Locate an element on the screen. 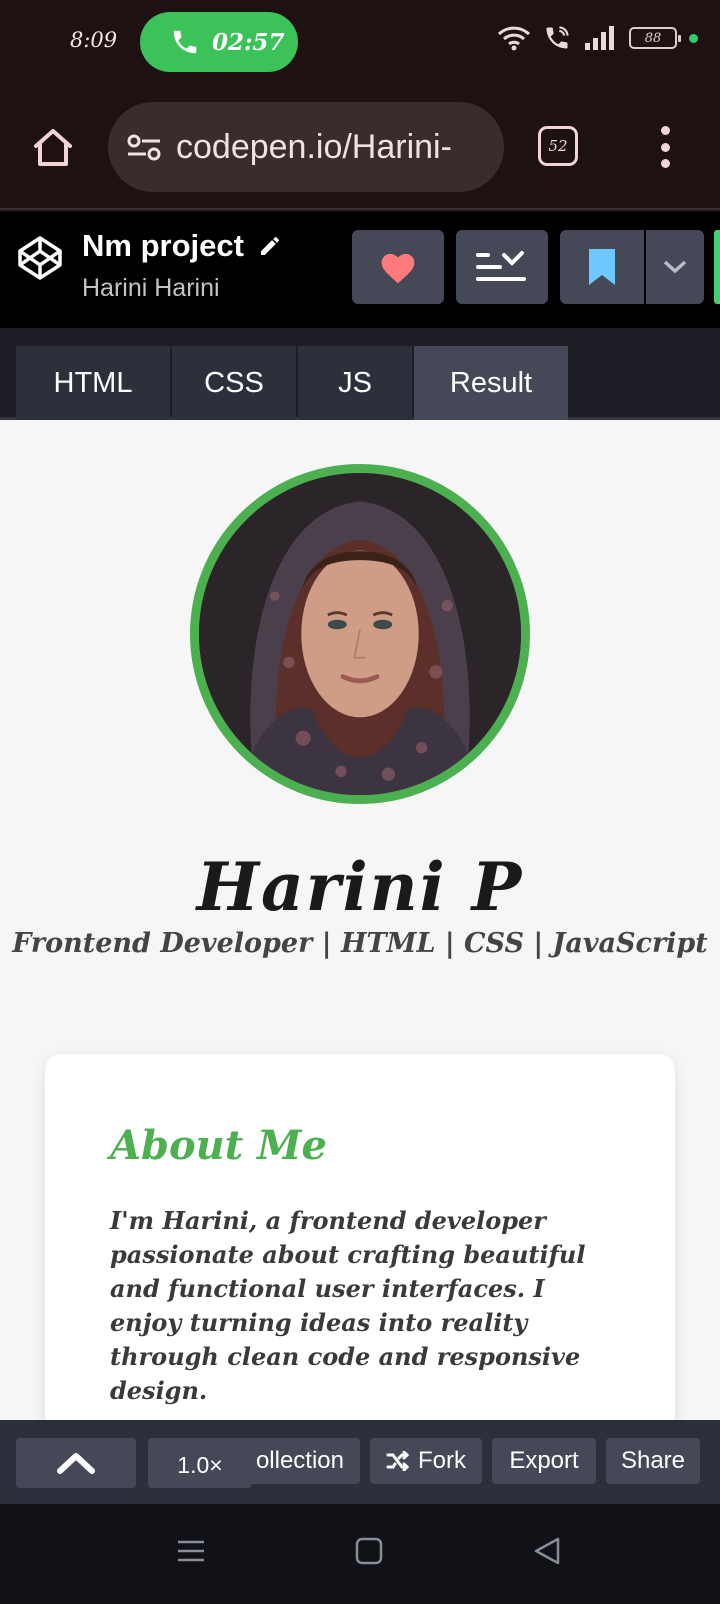 This screenshot has height=1604, width=720. chevron-down-icon is located at coordinates (675, 267).